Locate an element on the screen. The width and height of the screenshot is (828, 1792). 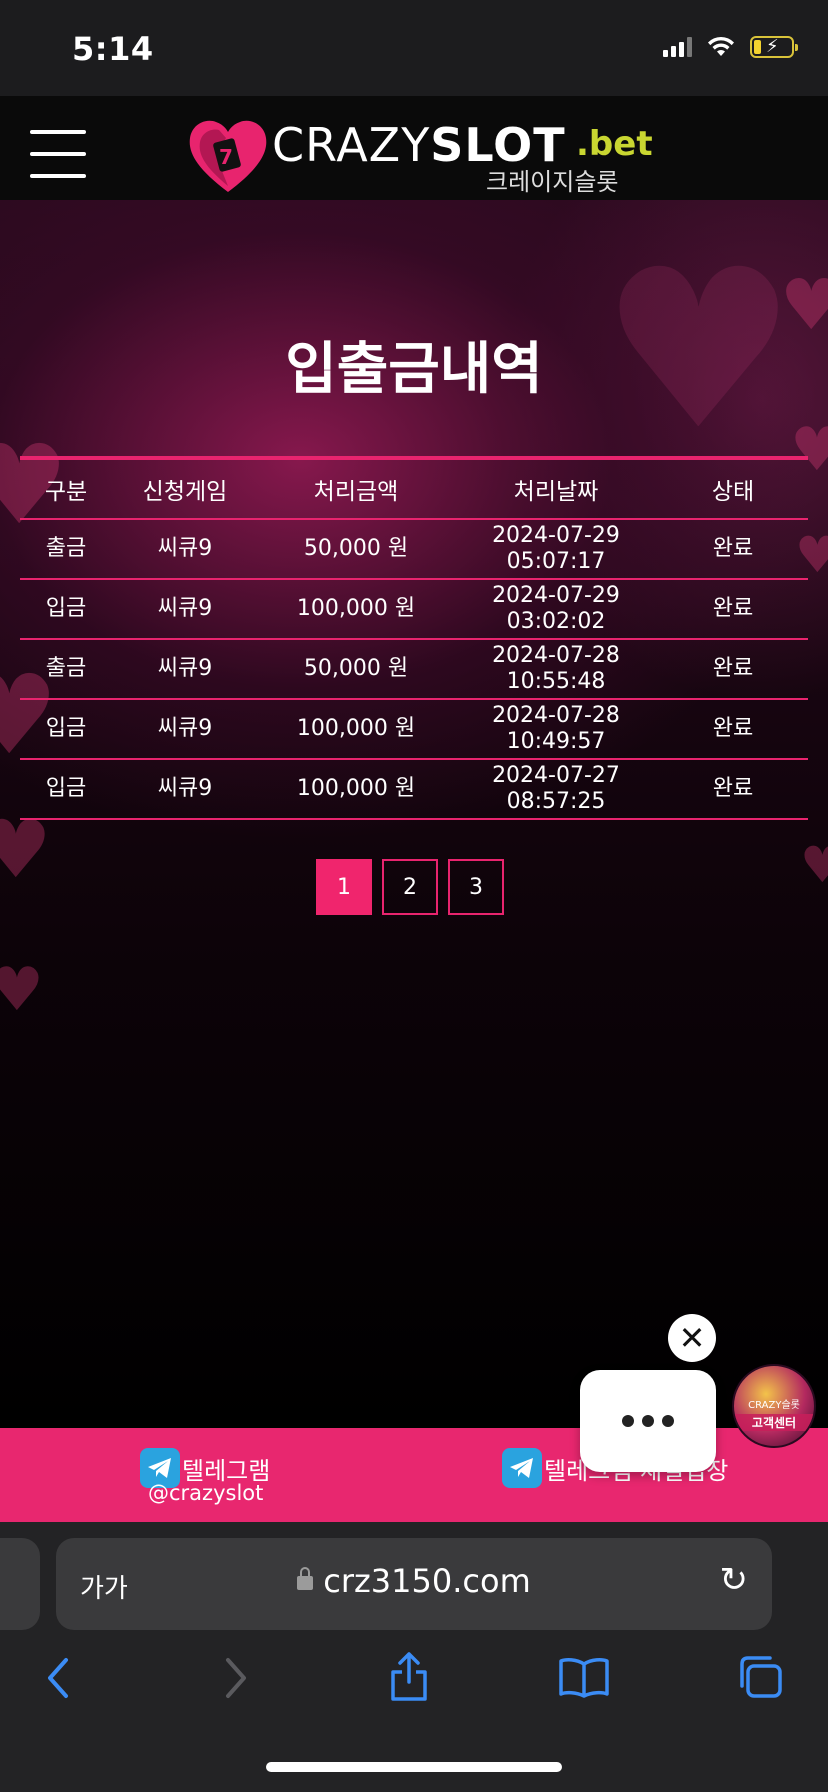
browser-toolbar is located at coordinates (414, 1687).